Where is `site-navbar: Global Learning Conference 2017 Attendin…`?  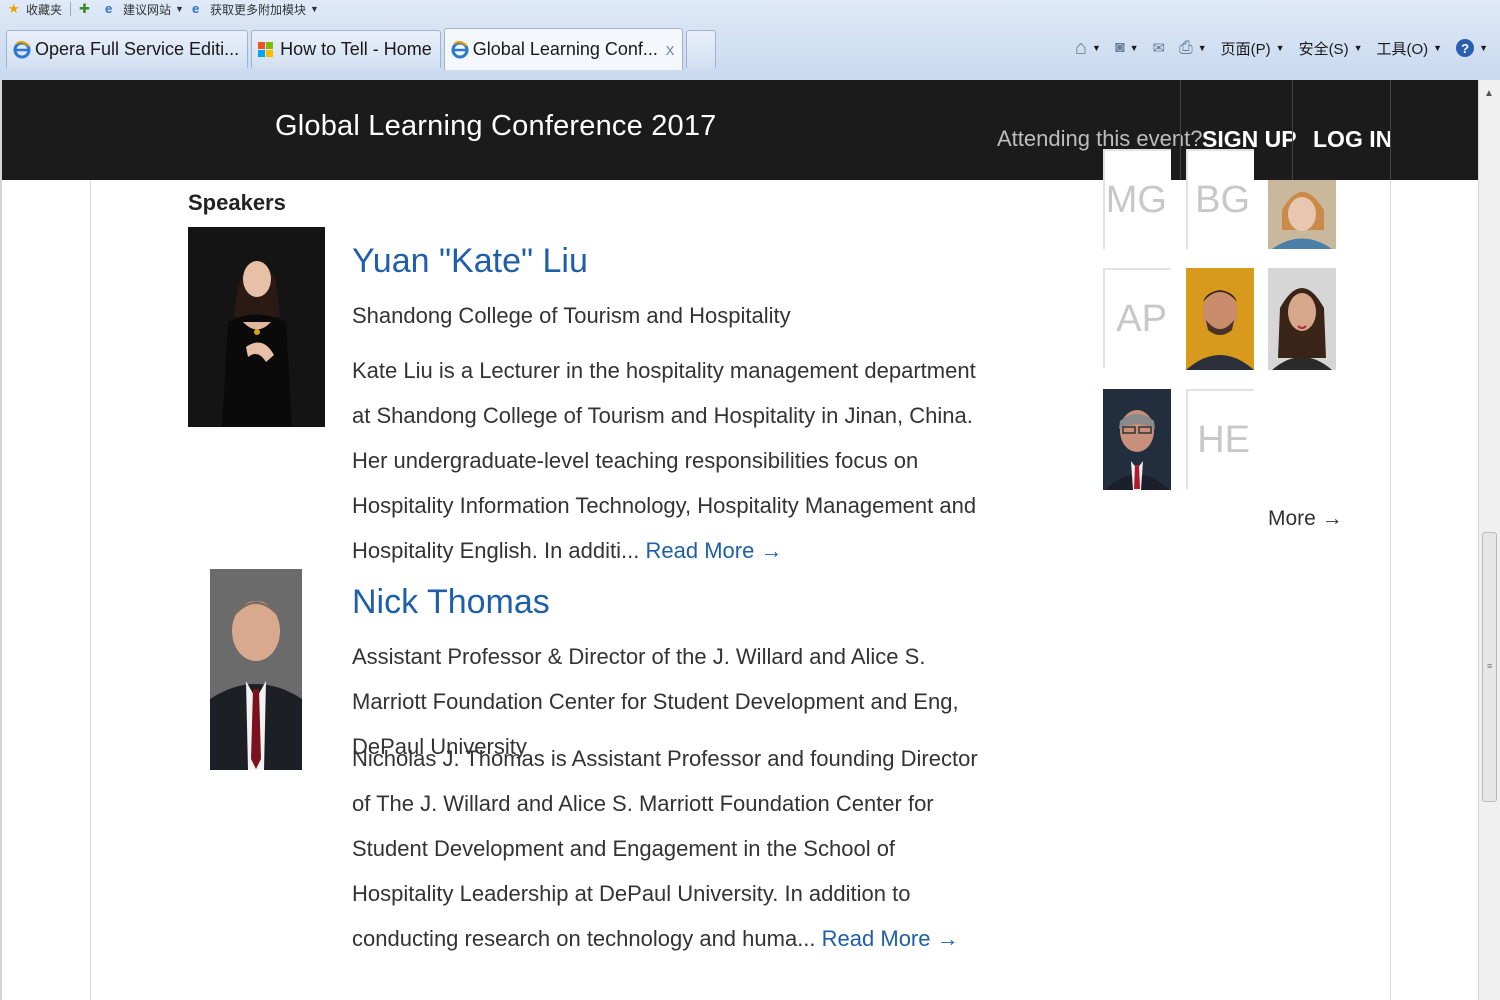
site-navbar: Global Learning Conference 2017 Attendin… is located at coordinates (741, 130).